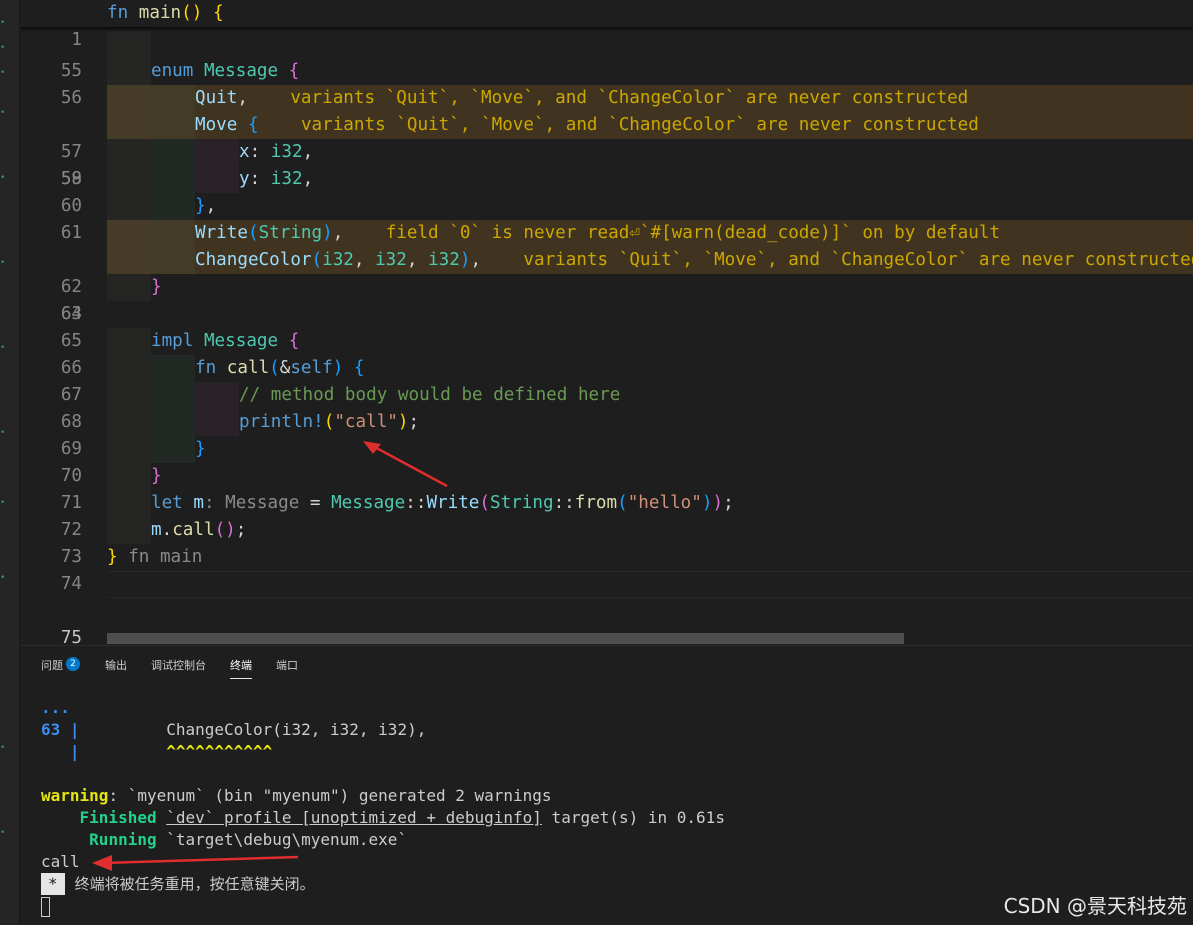  I want to click on current-line-highlight, so click(650, 584).